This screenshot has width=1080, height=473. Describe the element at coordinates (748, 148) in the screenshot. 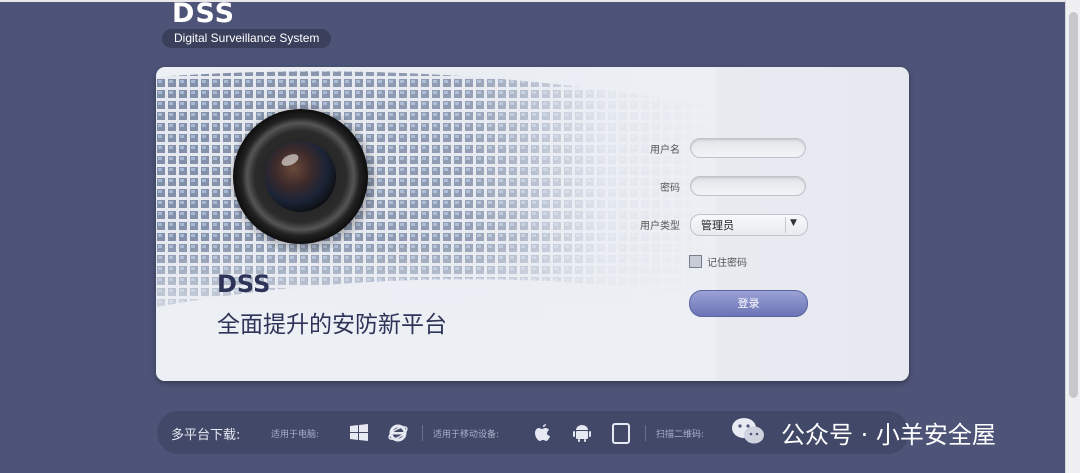

I see `username-input` at that location.